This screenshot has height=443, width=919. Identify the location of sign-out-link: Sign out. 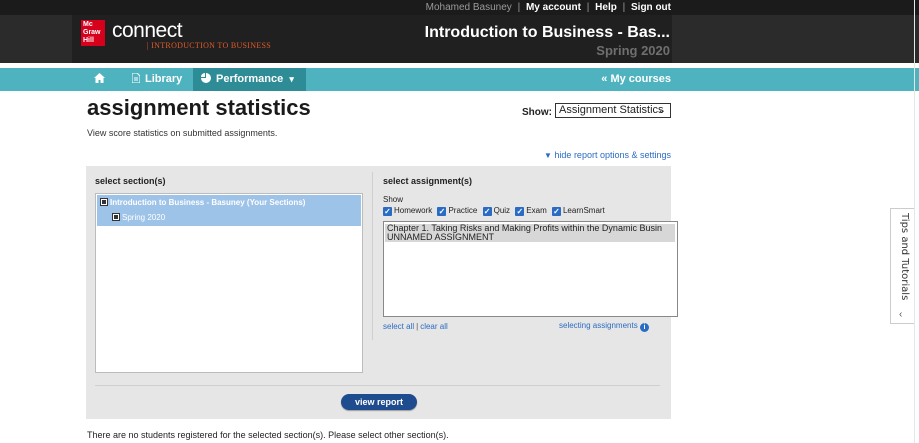
(651, 7).